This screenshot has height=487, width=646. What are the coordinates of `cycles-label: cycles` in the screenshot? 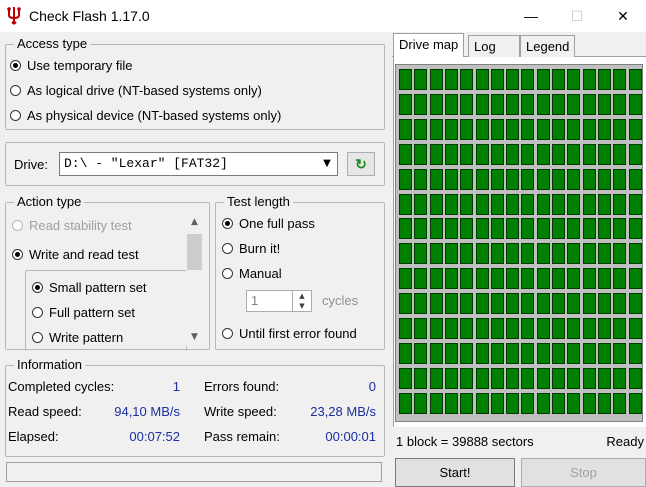 It's located at (340, 300).